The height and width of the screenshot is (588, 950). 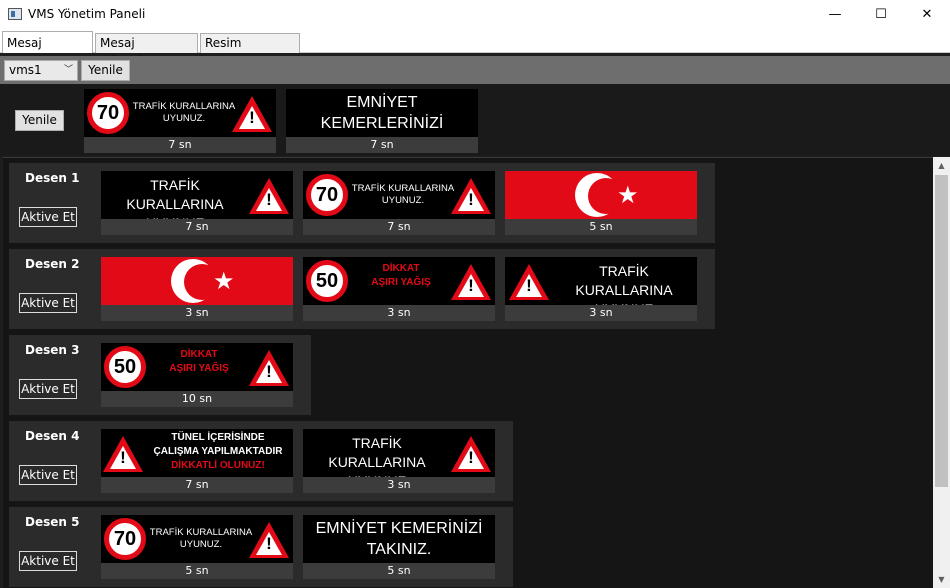 What do you see at coordinates (39, 120) in the screenshot?
I see `active-refresh-button: Yenile` at bounding box center [39, 120].